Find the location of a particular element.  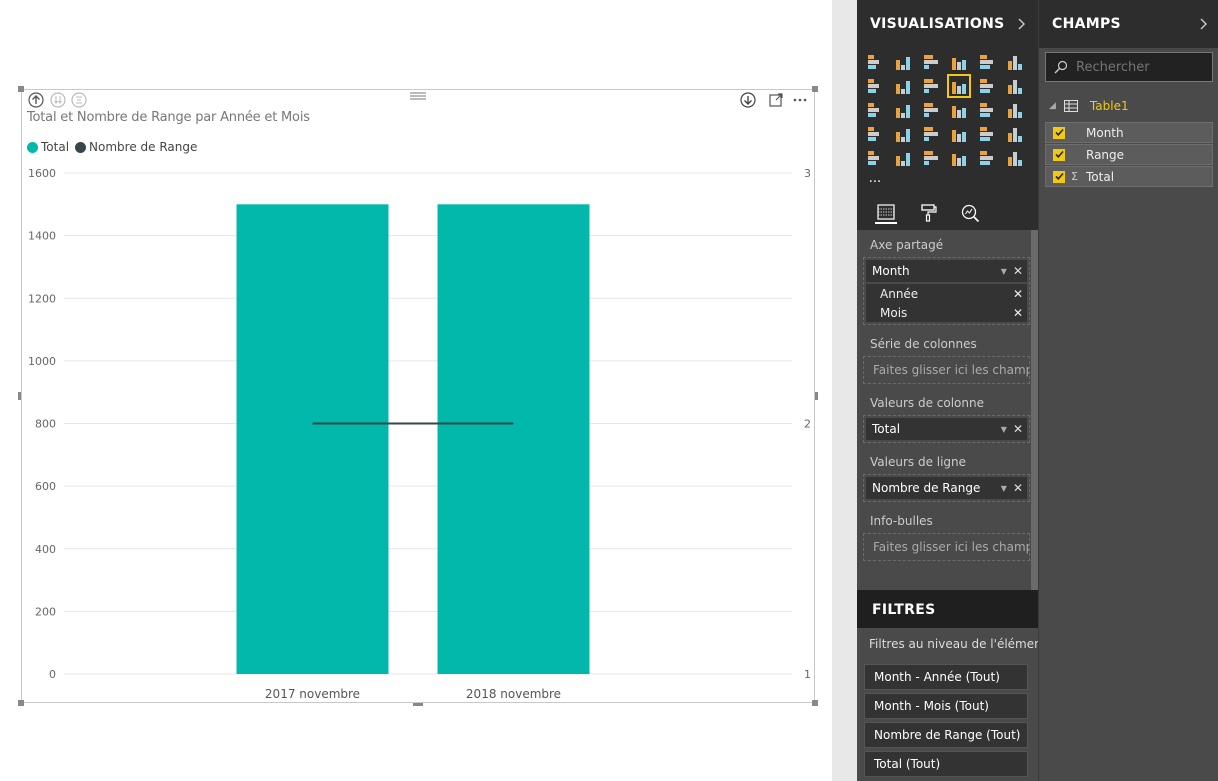

y2-tick-label: 2 is located at coordinates (807, 424).